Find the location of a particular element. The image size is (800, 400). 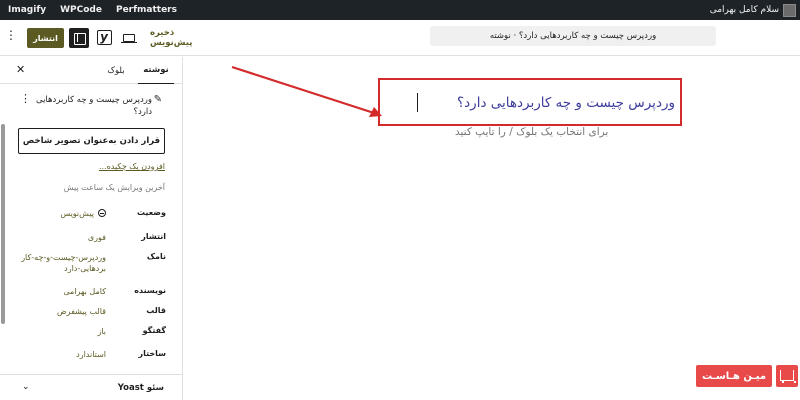

meta-row-author: نویسنده کامل بهرامی is located at coordinates (92, 293).